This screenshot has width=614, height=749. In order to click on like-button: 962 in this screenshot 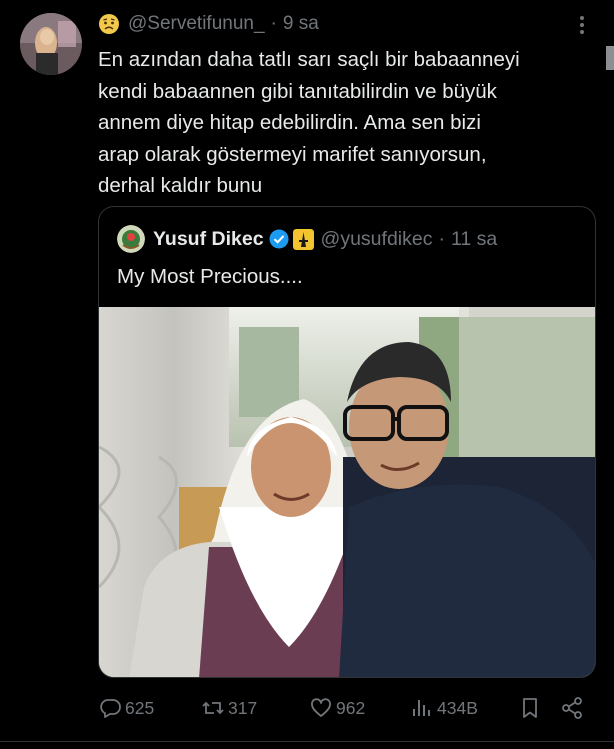, I will do `click(337, 708)`.